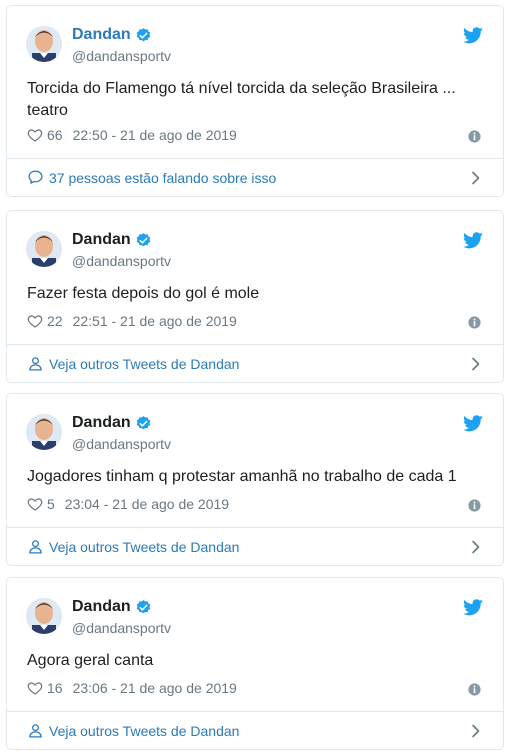 The image size is (510, 755). Describe the element at coordinates (90, 660) in the screenshot. I see `tweet-text: Agora geral canta` at that location.